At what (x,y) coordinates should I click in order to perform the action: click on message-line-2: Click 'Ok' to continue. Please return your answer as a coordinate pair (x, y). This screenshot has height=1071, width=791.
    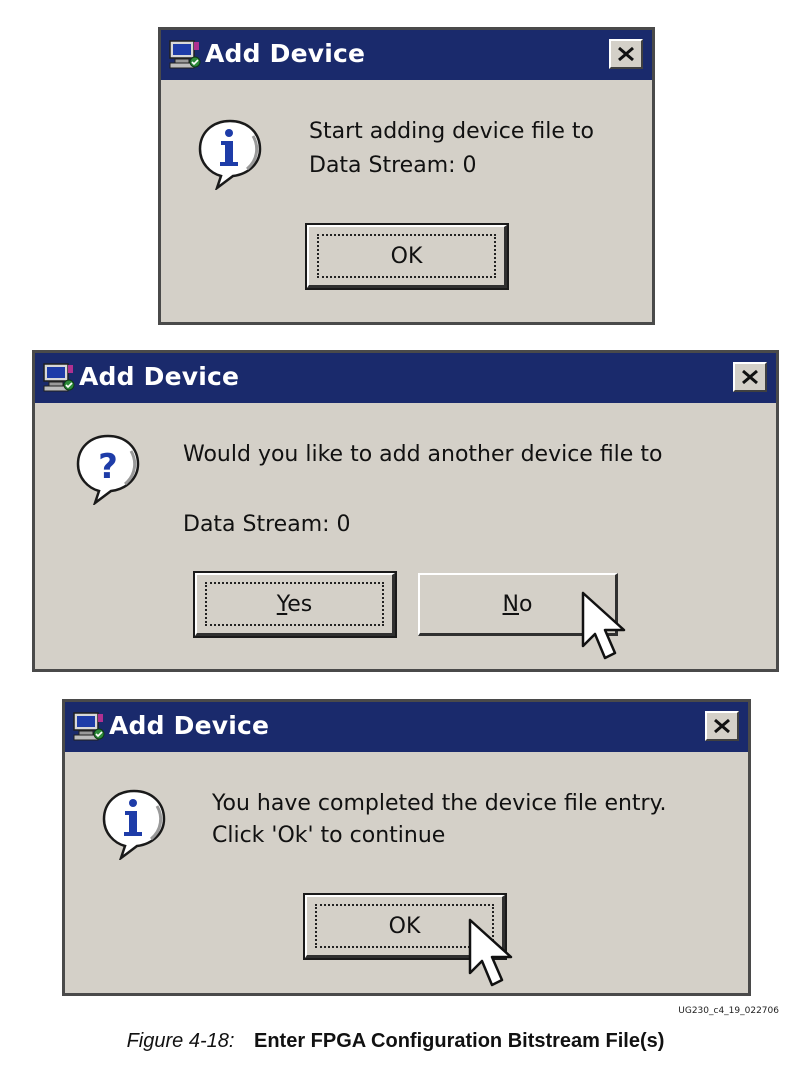
    Looking at the image, I should click on (329, 835).